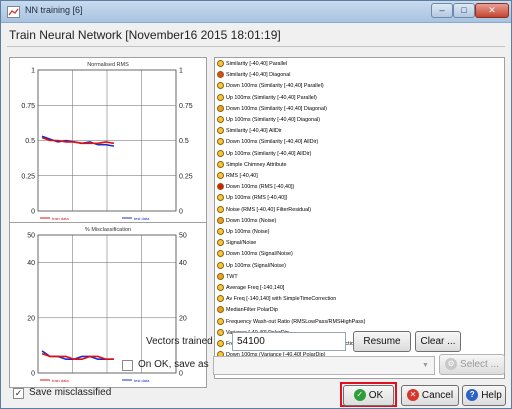  I want to click on list-item: Similarity [-40,40] Parallel, so click(252, 64).